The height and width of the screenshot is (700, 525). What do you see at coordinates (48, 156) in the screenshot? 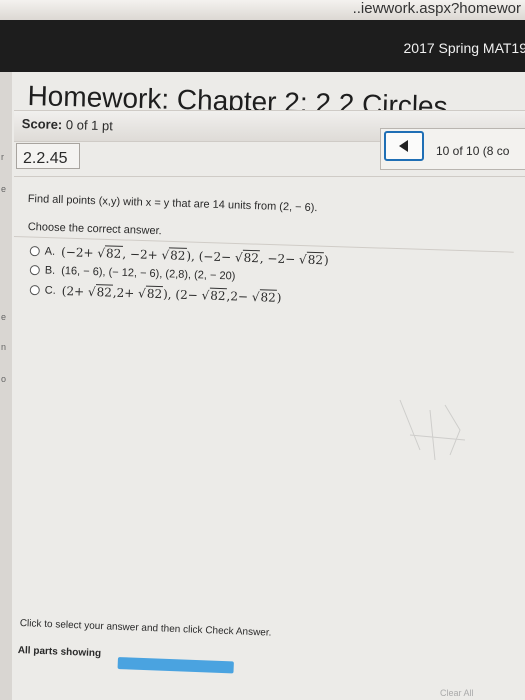
I see `question-number: 2.2.45` at bounding box center [48, 156].